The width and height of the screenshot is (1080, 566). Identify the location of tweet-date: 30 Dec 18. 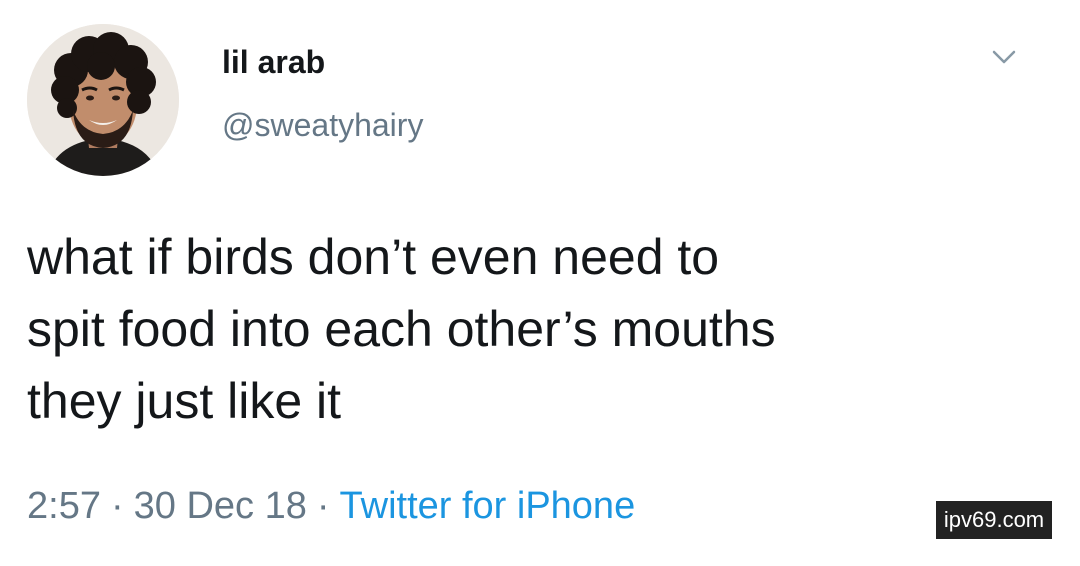
(220, 506).